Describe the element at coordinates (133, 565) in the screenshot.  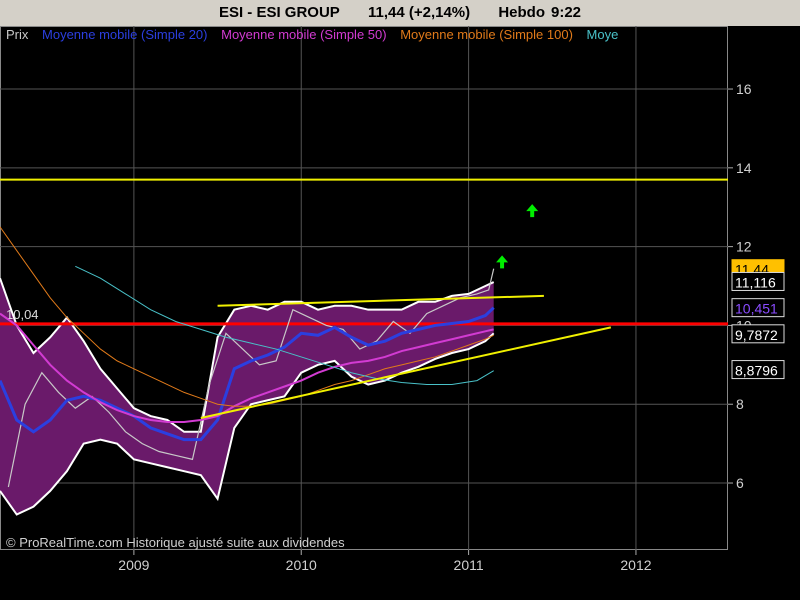
I see `x-tick-label: 2009` at that location.